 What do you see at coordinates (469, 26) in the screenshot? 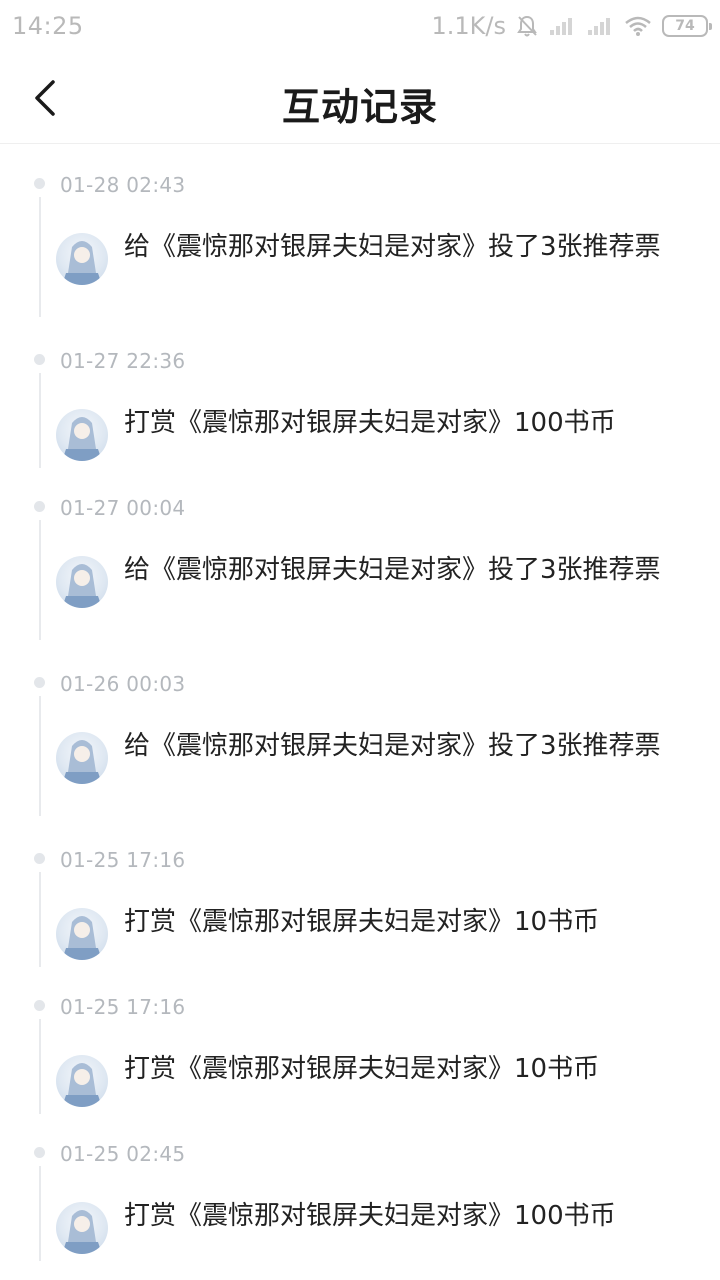
I see `network-speed: 1.1K/s` at bounding box center [469, 26].